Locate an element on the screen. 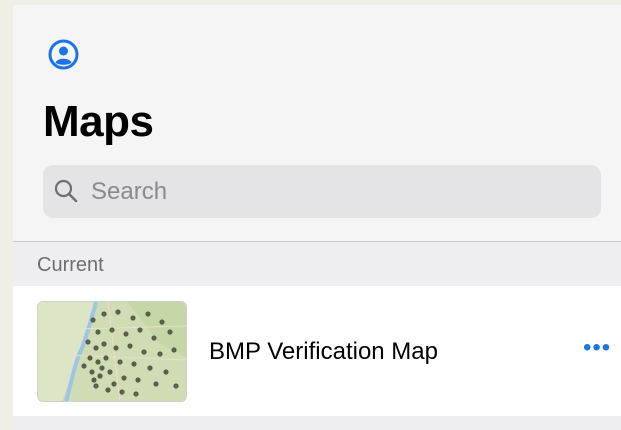  search-bar is located at coordinates (322, 191).